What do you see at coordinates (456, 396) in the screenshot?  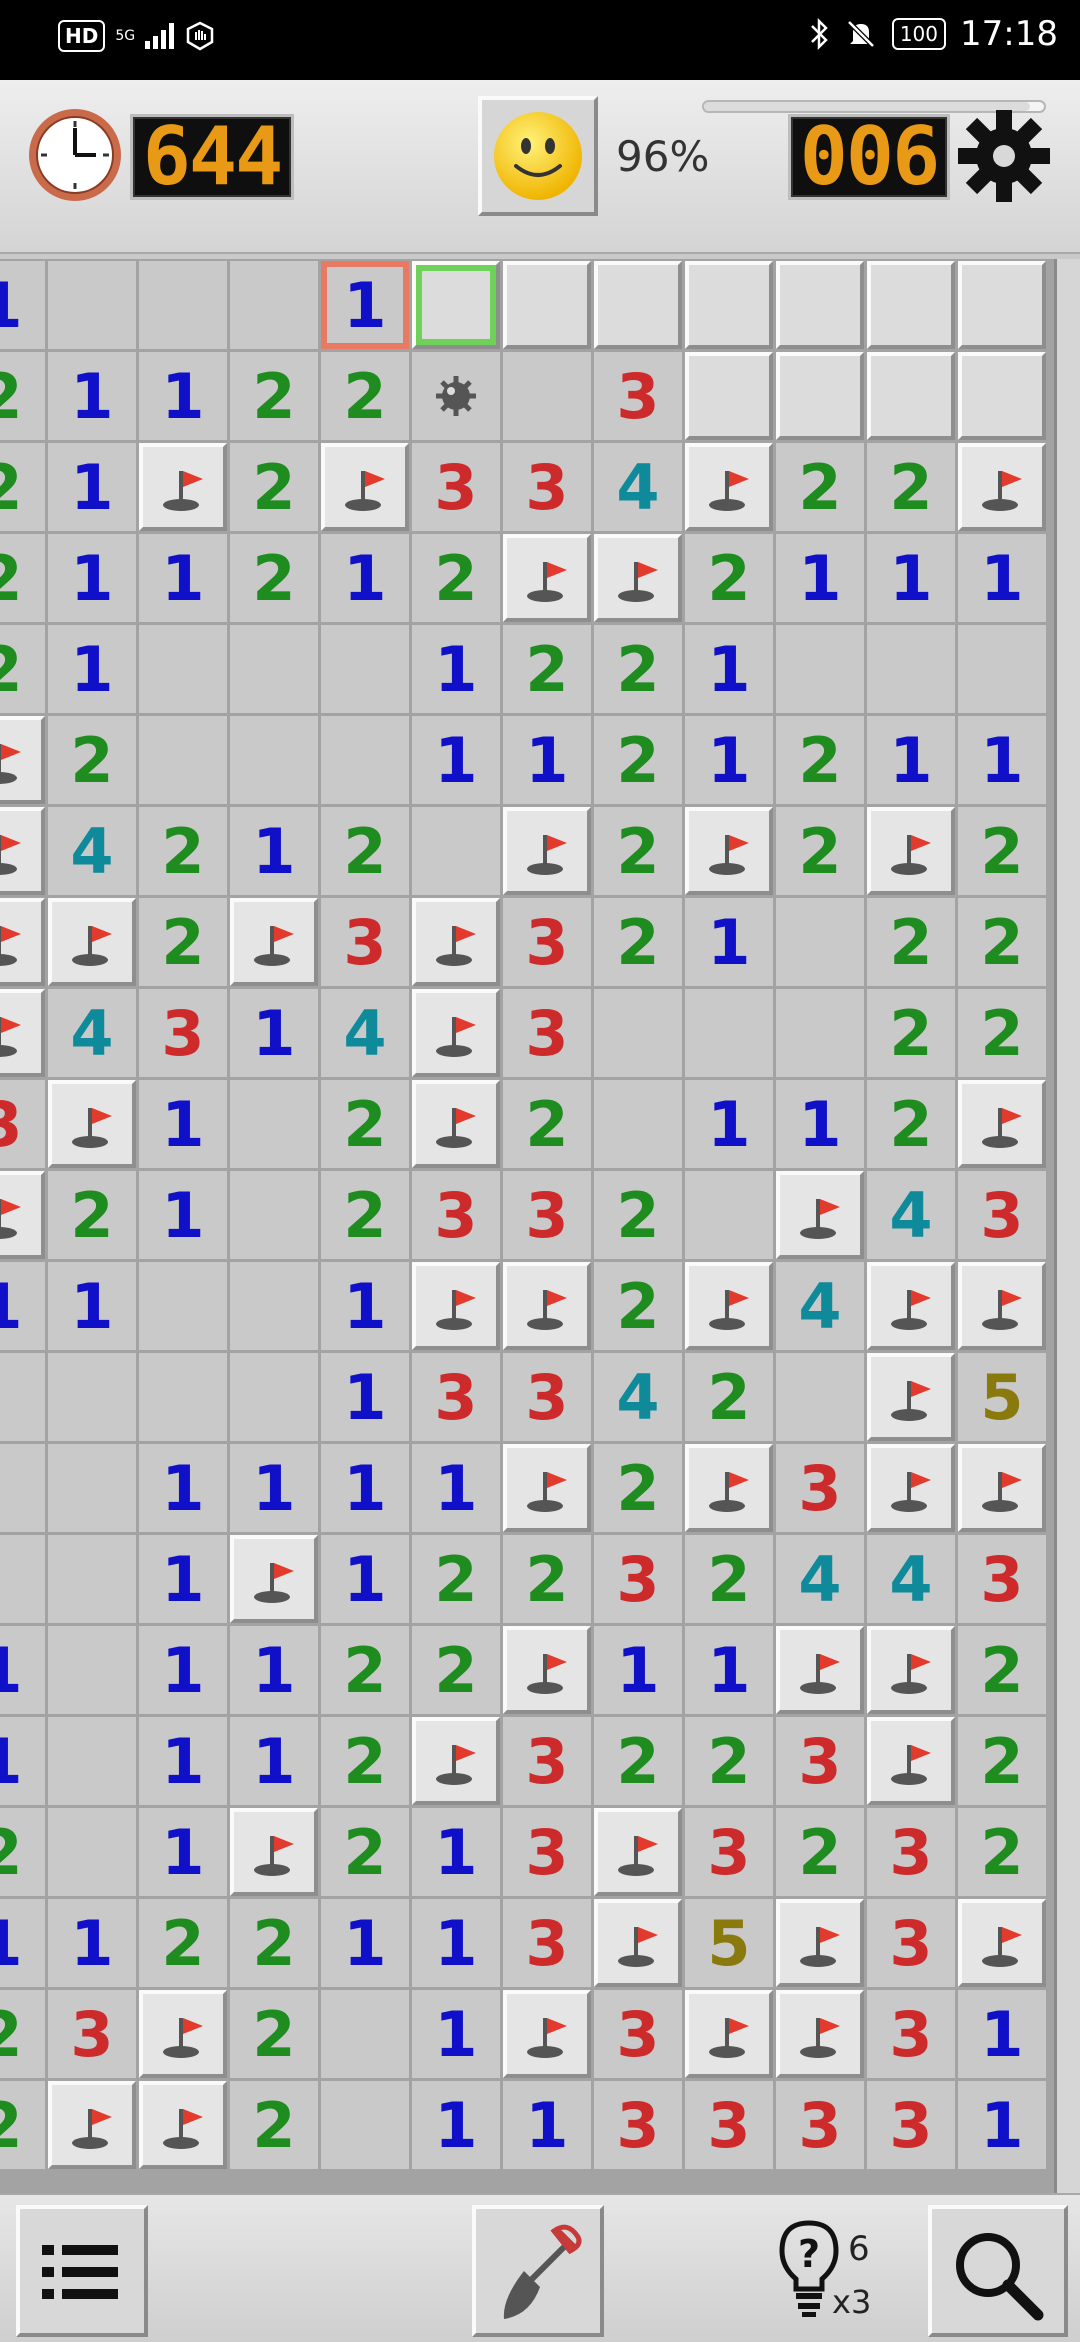 I see `mine-cell` at bounding box center [456, 396].